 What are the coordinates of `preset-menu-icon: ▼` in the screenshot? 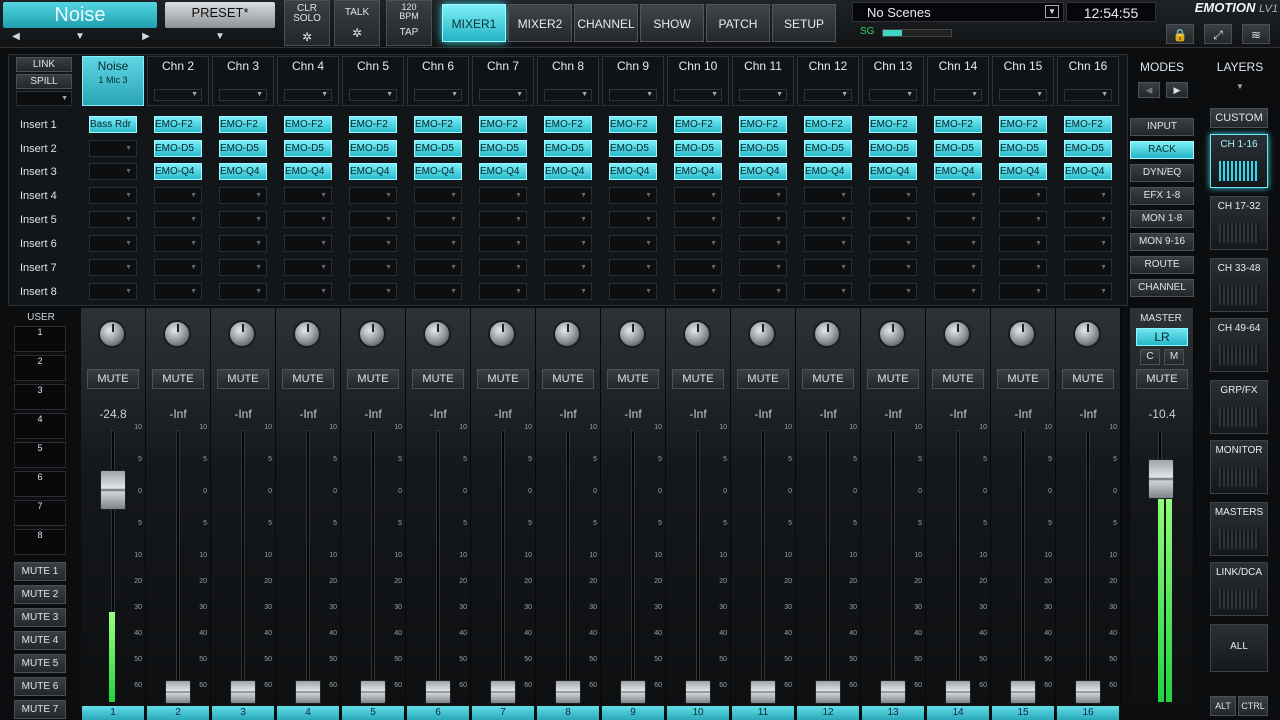 It's located at (220, 37).